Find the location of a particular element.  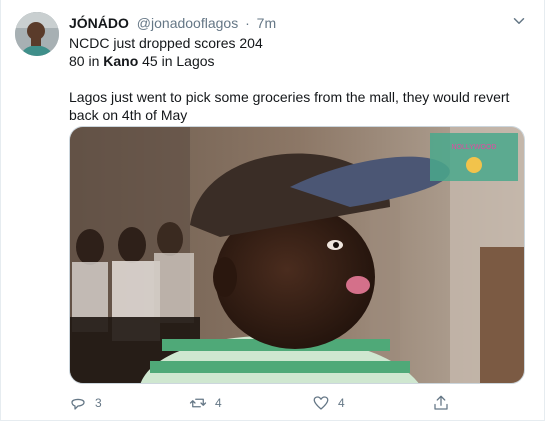

tweet-line-2: 80 in Kano 45 in Lagos is located at coordinates (301, 61).